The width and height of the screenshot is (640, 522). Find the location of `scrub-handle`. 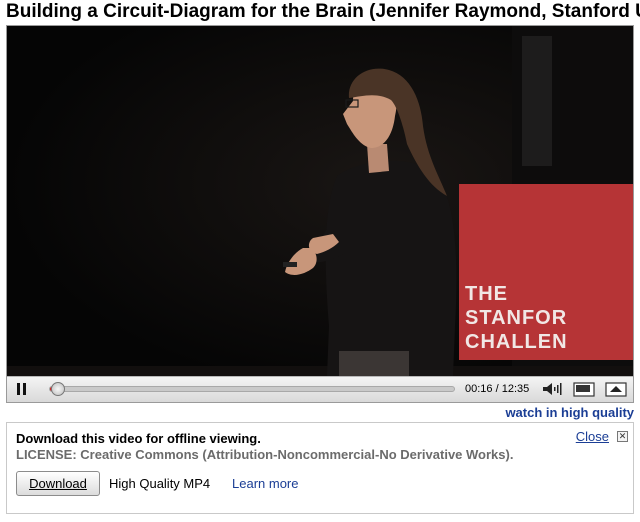

scrub-handle is located at coordinates (58, 389).